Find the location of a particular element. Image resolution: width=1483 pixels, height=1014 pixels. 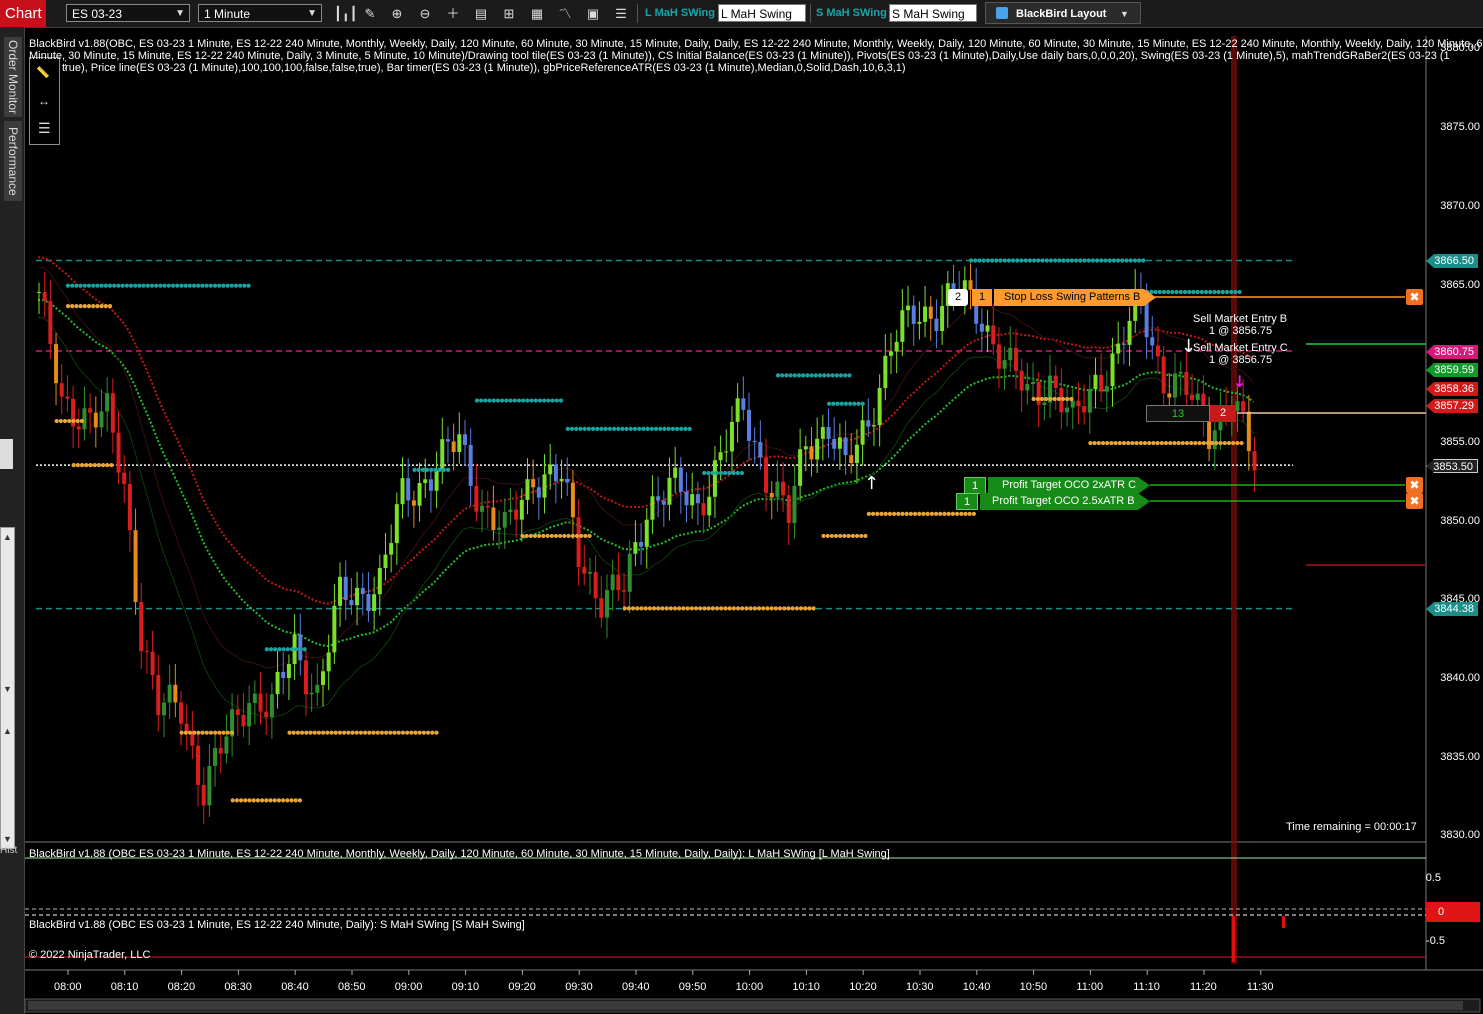

time-axis-label: 10:20 is located at coordinates (863, 987).